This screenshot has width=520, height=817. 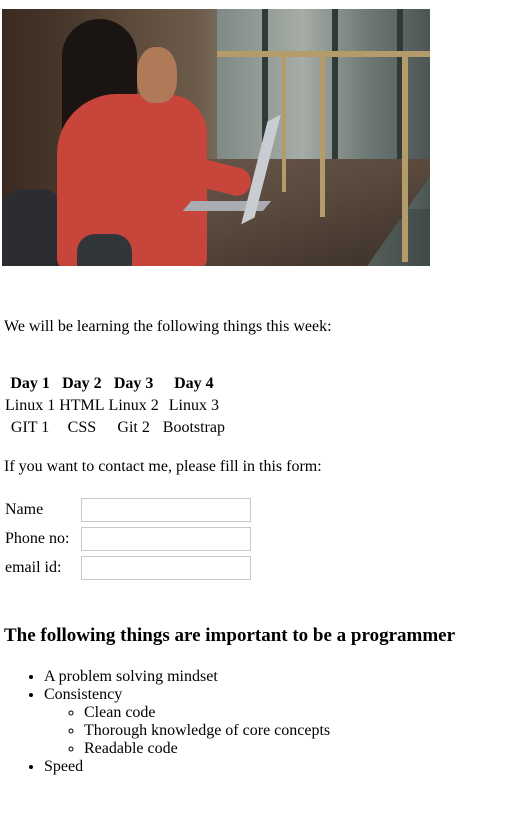 I want to click on name-input, so click(x=166, y=509).